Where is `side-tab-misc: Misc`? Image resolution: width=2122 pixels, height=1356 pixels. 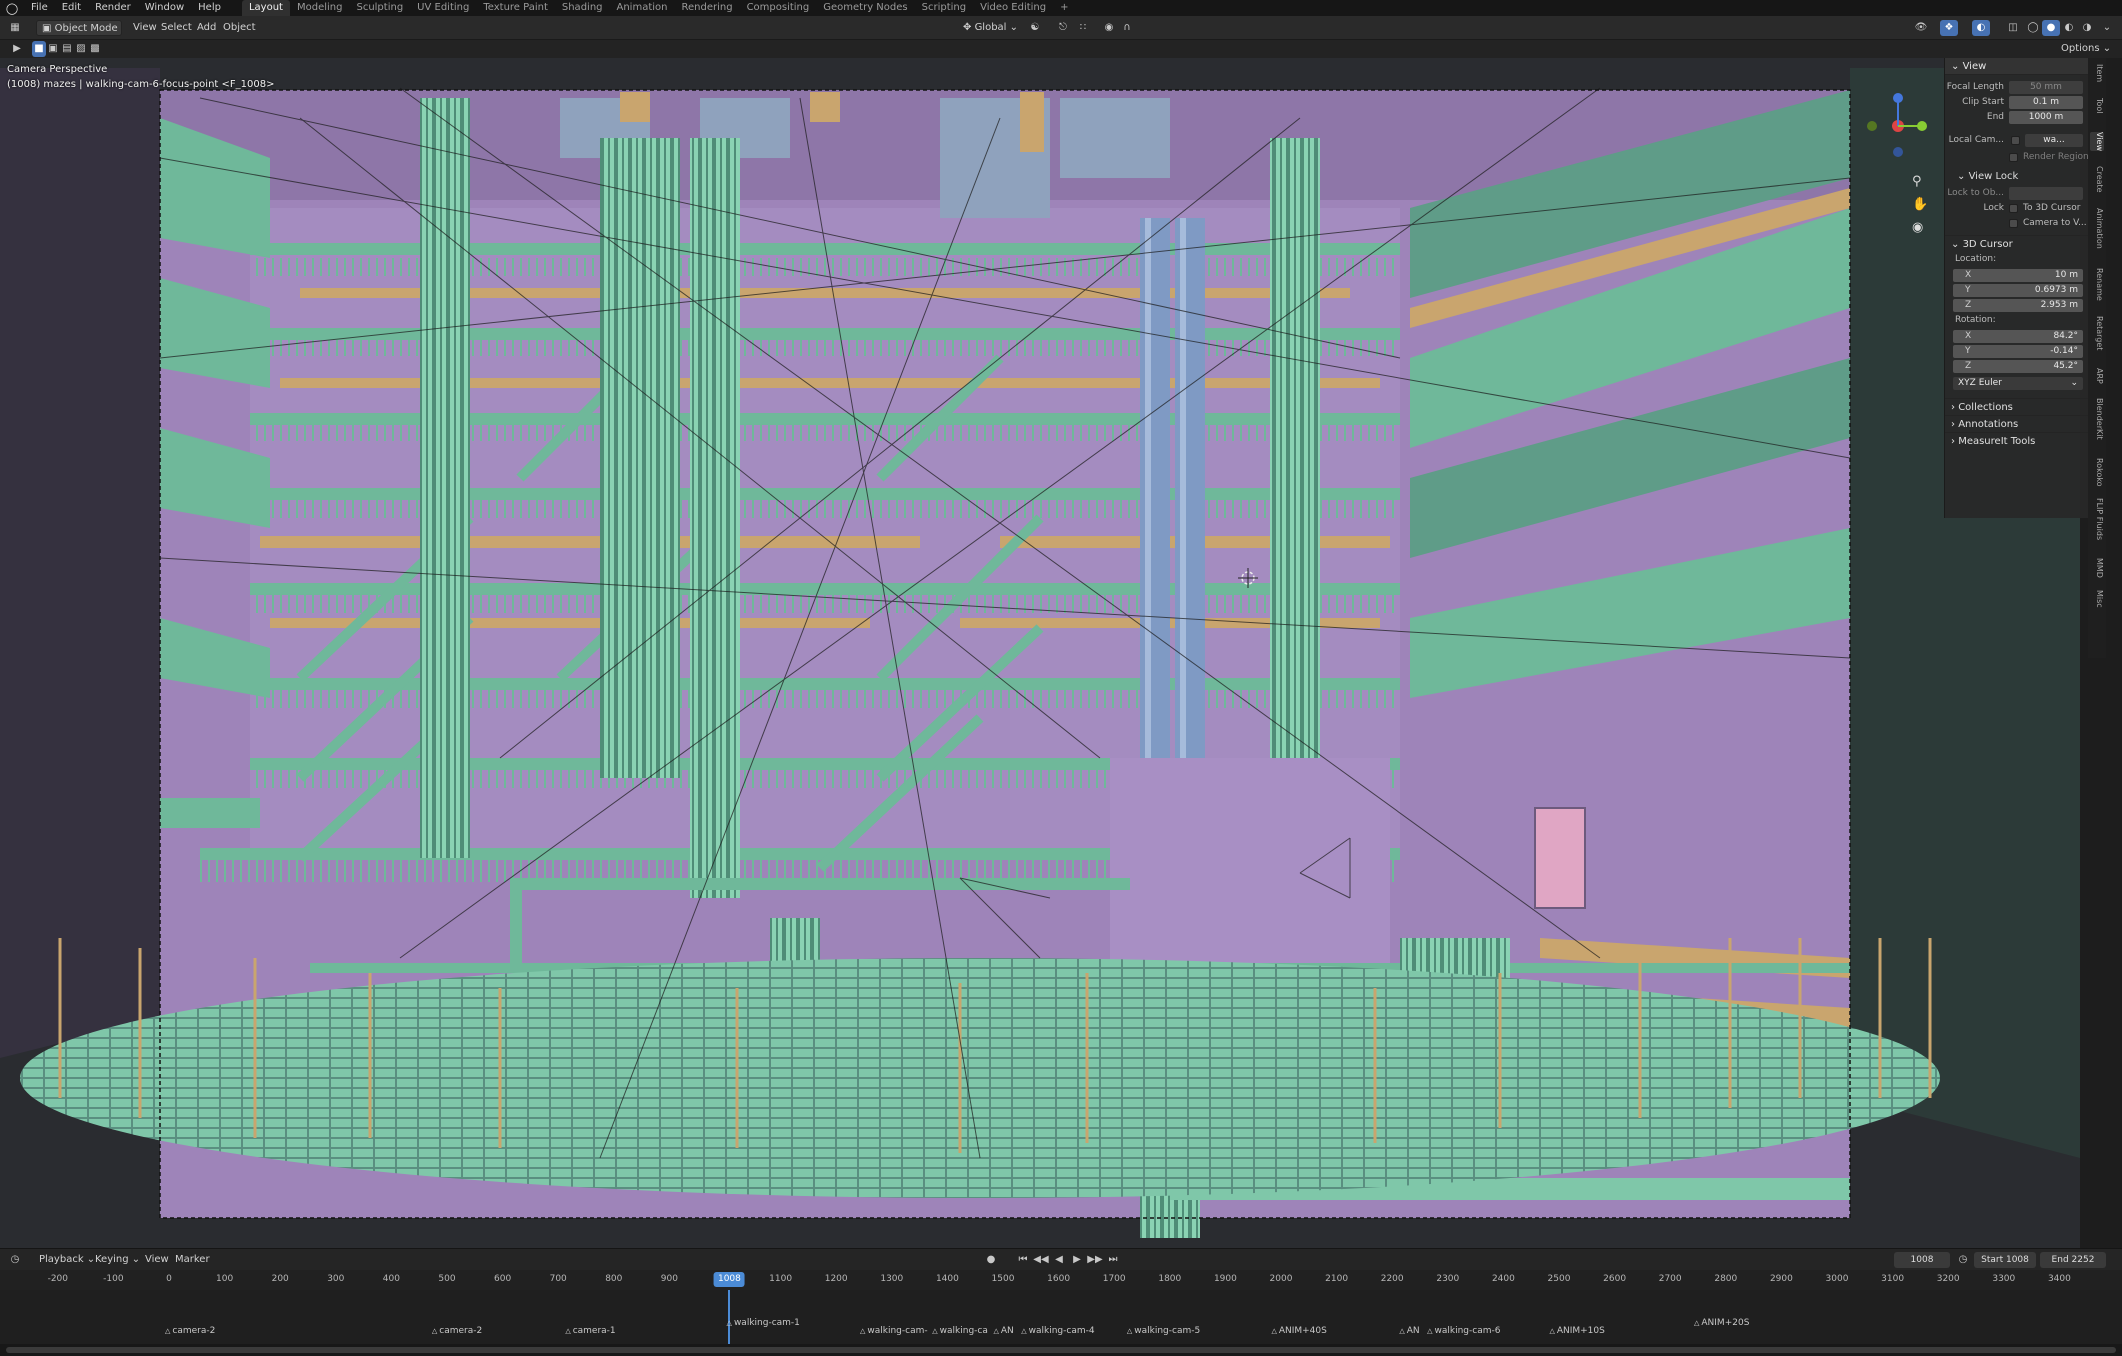
side-tab-misc: Misc is located at coordinates (2097, 599).